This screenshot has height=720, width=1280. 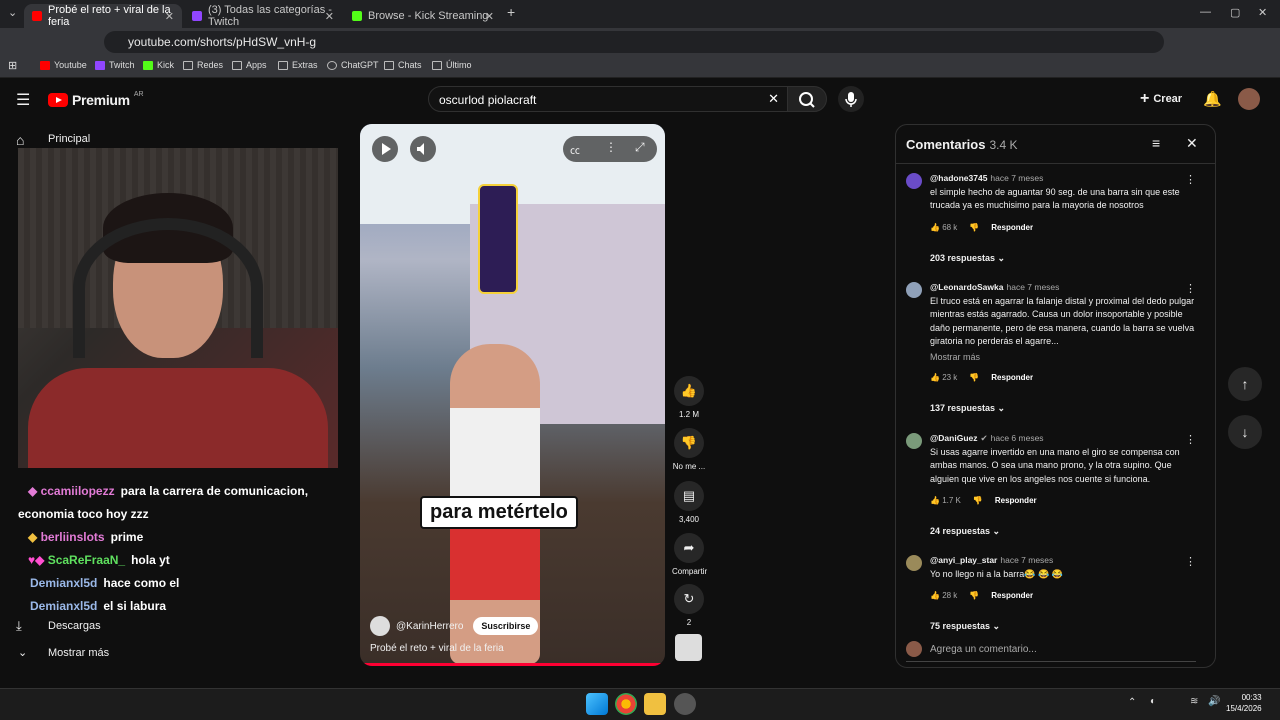 I want to click on maximize-icon: ▢, so click(x=1235, y=12).